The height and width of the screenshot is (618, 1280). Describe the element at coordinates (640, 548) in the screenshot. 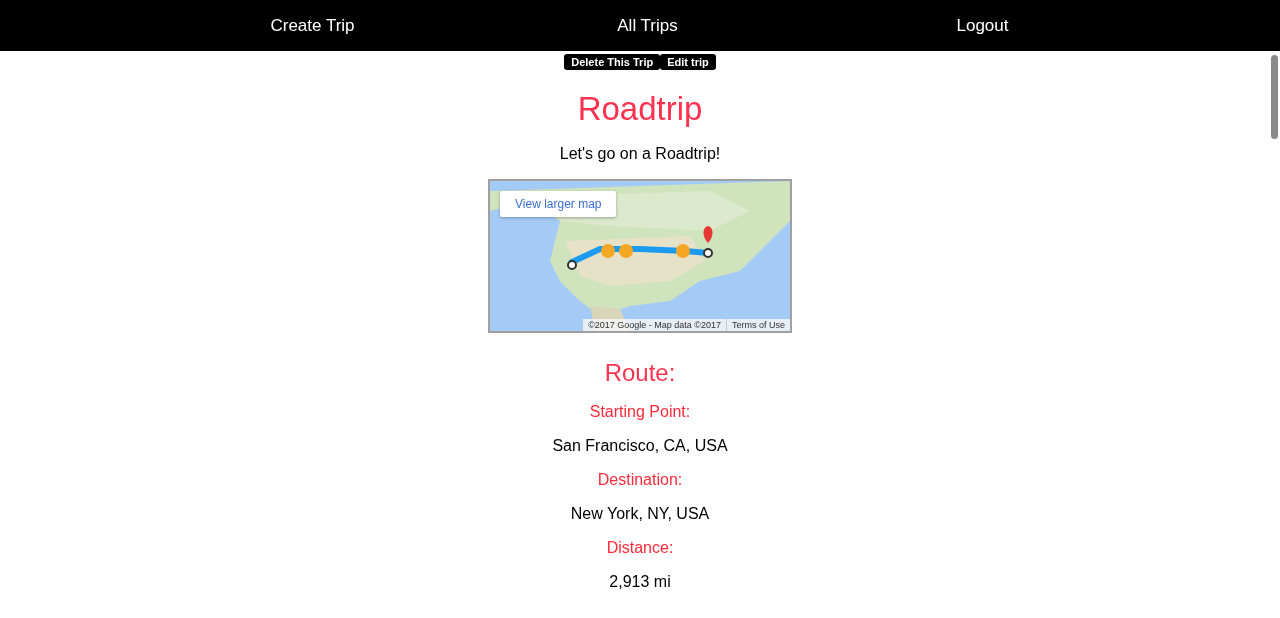

I see `field-label: Distance:` at that location.